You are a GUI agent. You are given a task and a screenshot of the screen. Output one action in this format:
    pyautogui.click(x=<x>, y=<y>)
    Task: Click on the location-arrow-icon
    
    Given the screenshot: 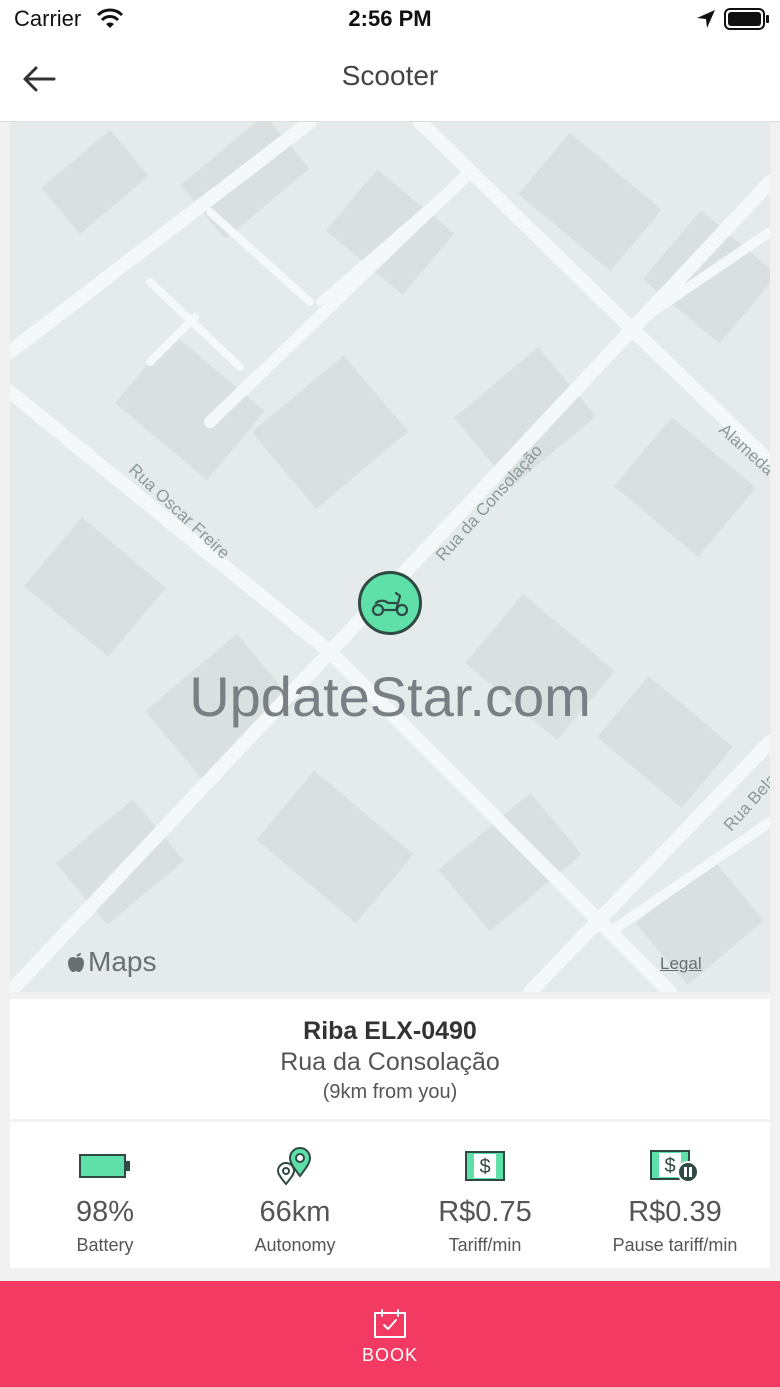 What is the action you would take?
    pyautogui.click(x=706, y=19)
    